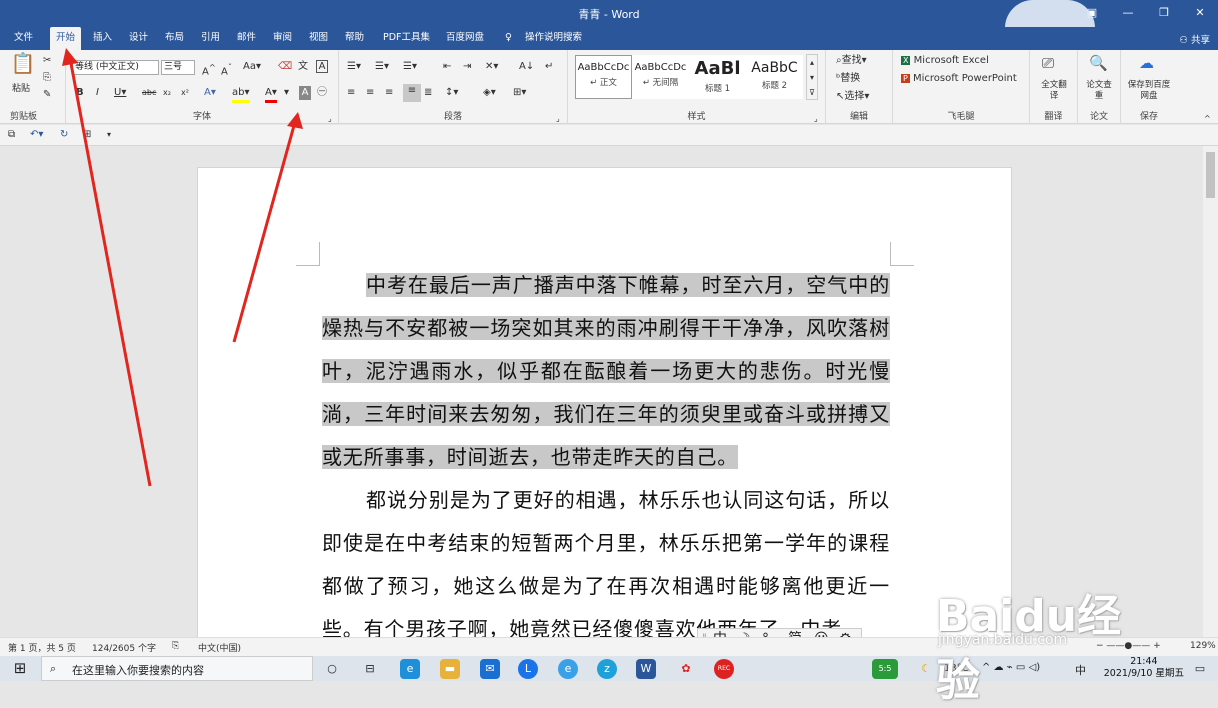  Describe the element at coordinates (450, 669) in the screenshot. I see `file-explorer-icon: ▬` at that location.